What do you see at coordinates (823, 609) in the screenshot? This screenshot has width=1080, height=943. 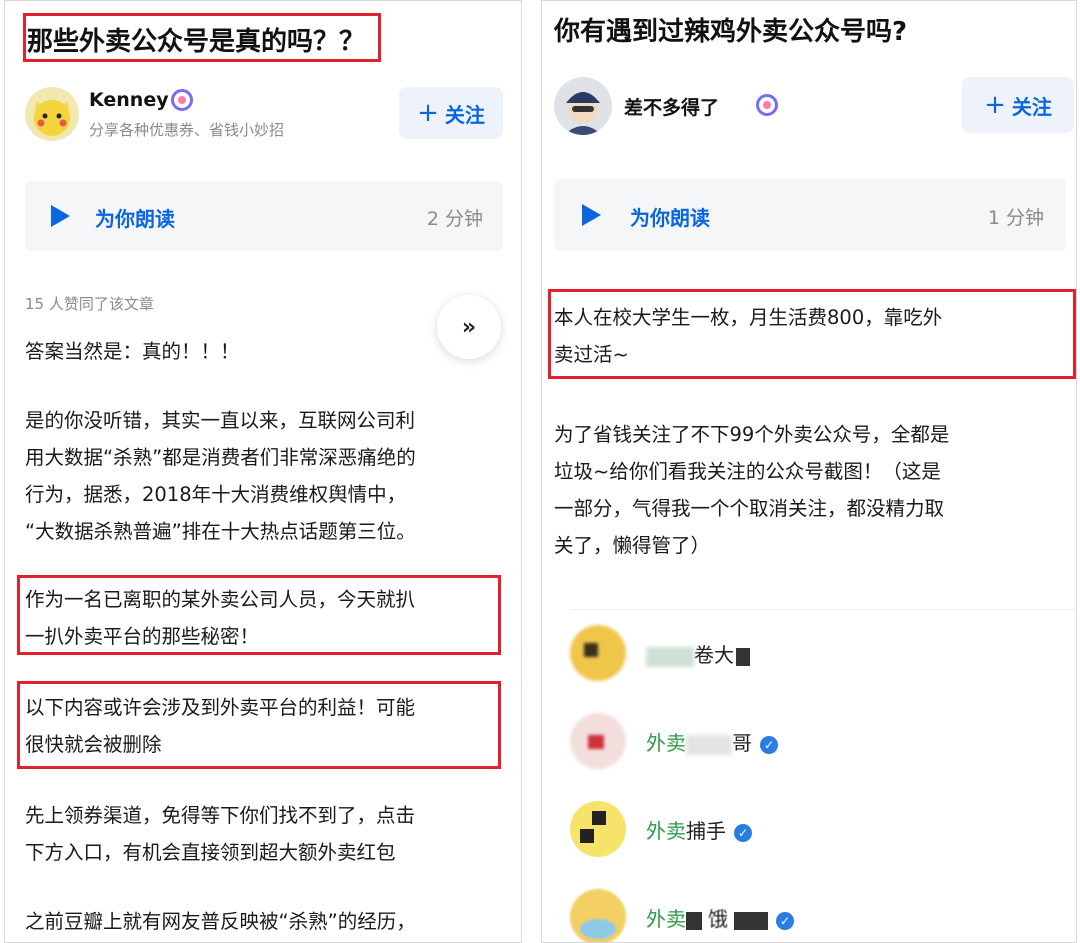 I see `divider` at bounding box center [823, 609].